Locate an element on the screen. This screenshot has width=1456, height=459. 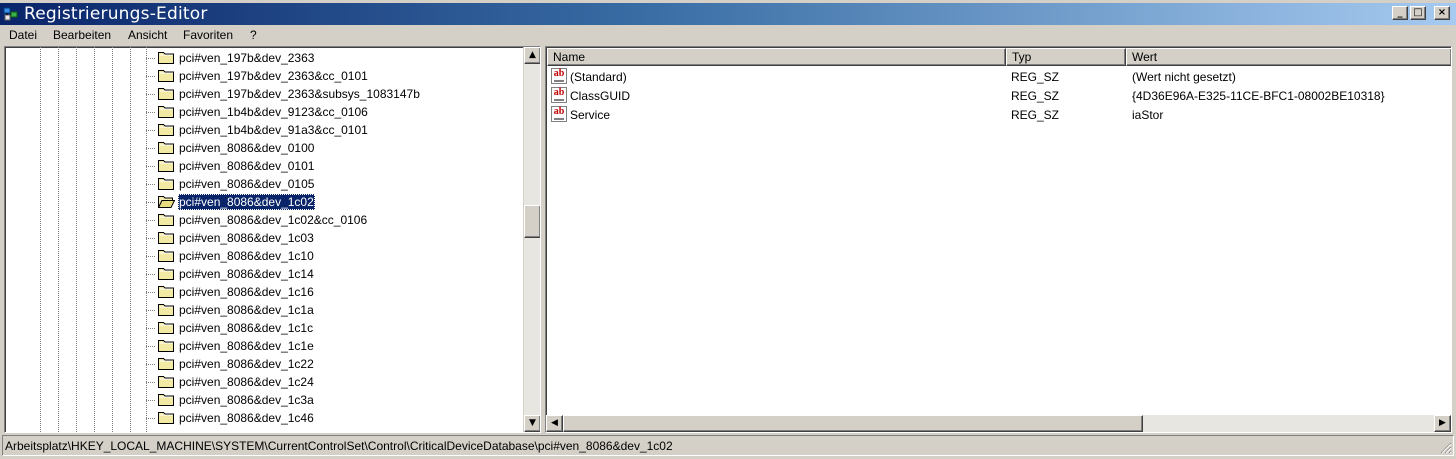
column-header-type: Typ is located at coordinates (1066, 57).